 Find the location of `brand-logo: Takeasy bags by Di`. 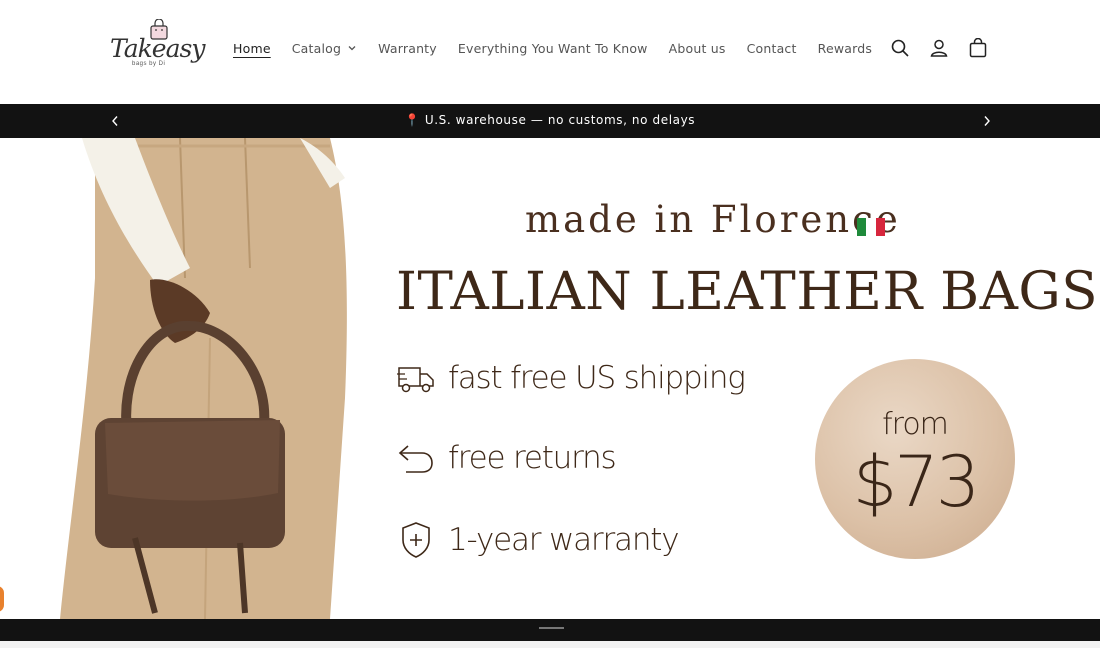

brand-logo: Takeasy bags by Di is located at coordinates (157, 46).